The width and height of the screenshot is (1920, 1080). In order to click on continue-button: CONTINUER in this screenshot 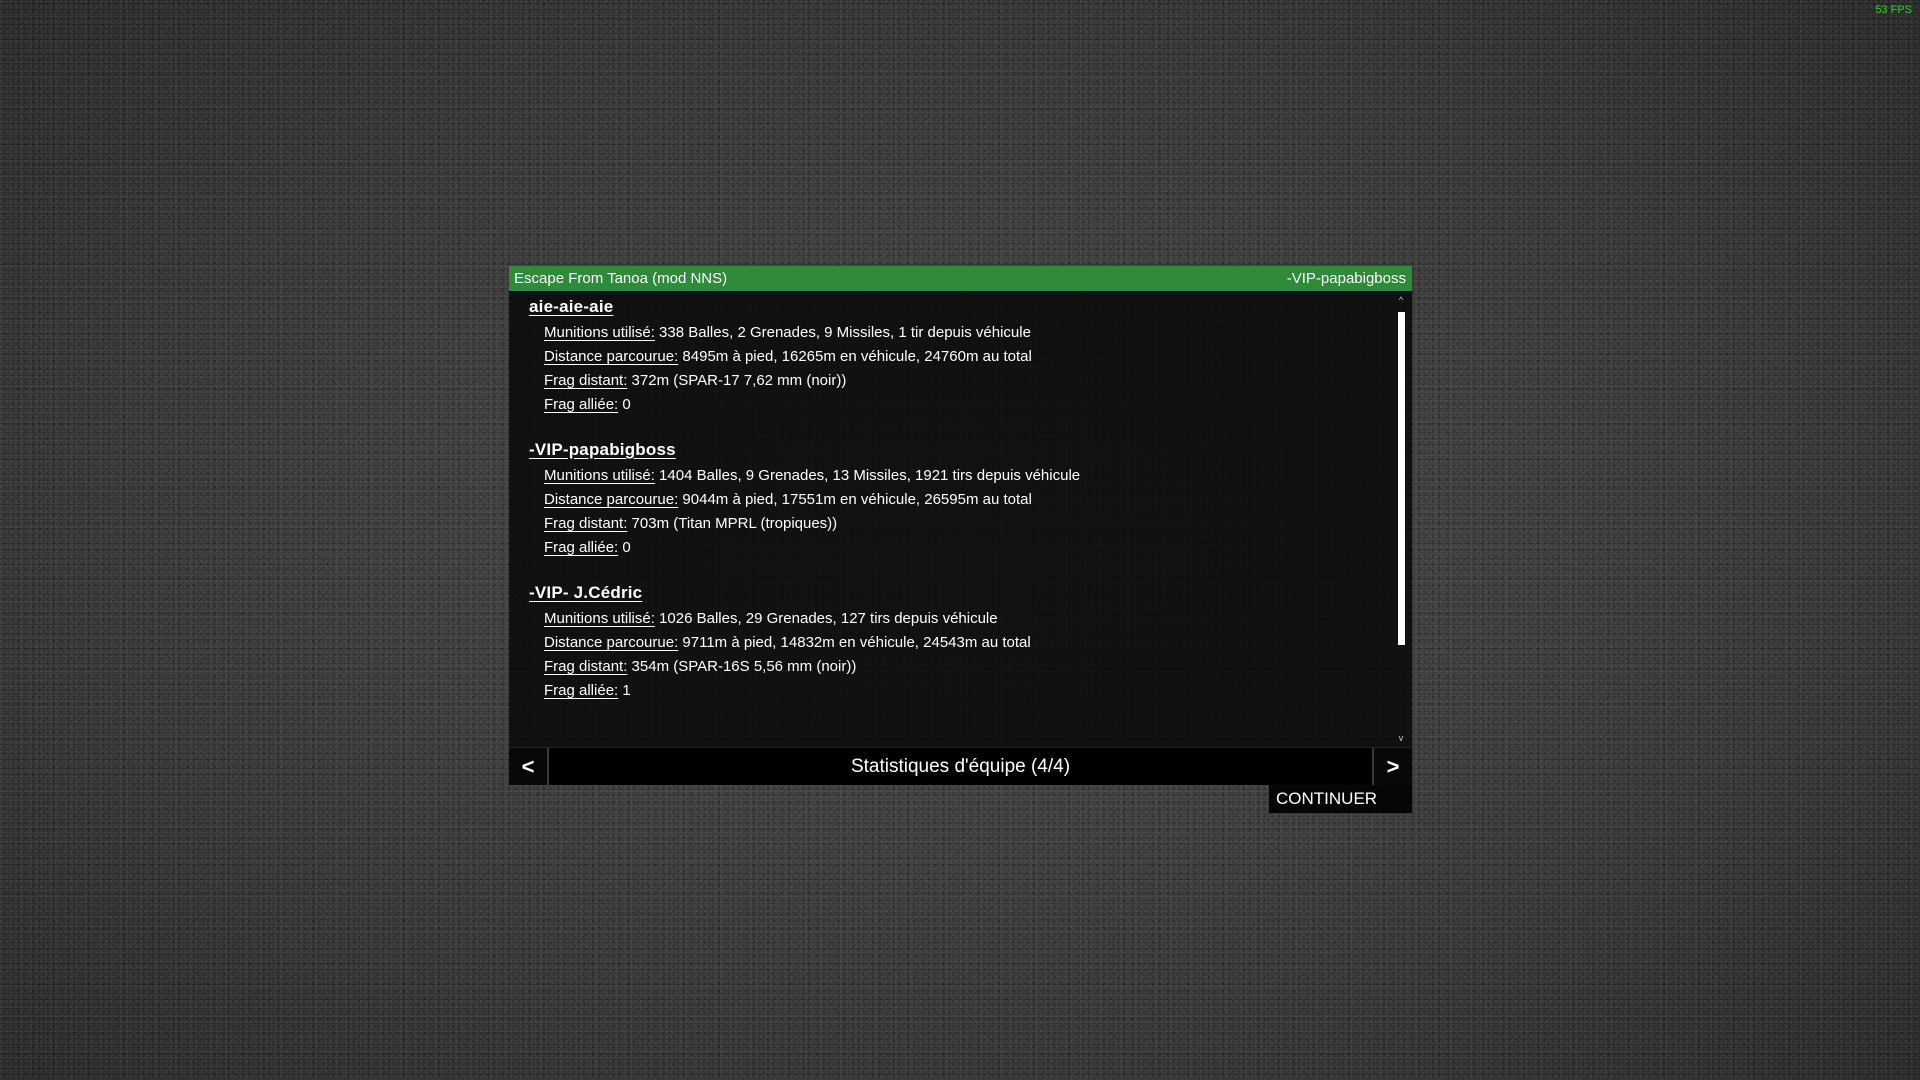, I will do `click(1340, 799)`.